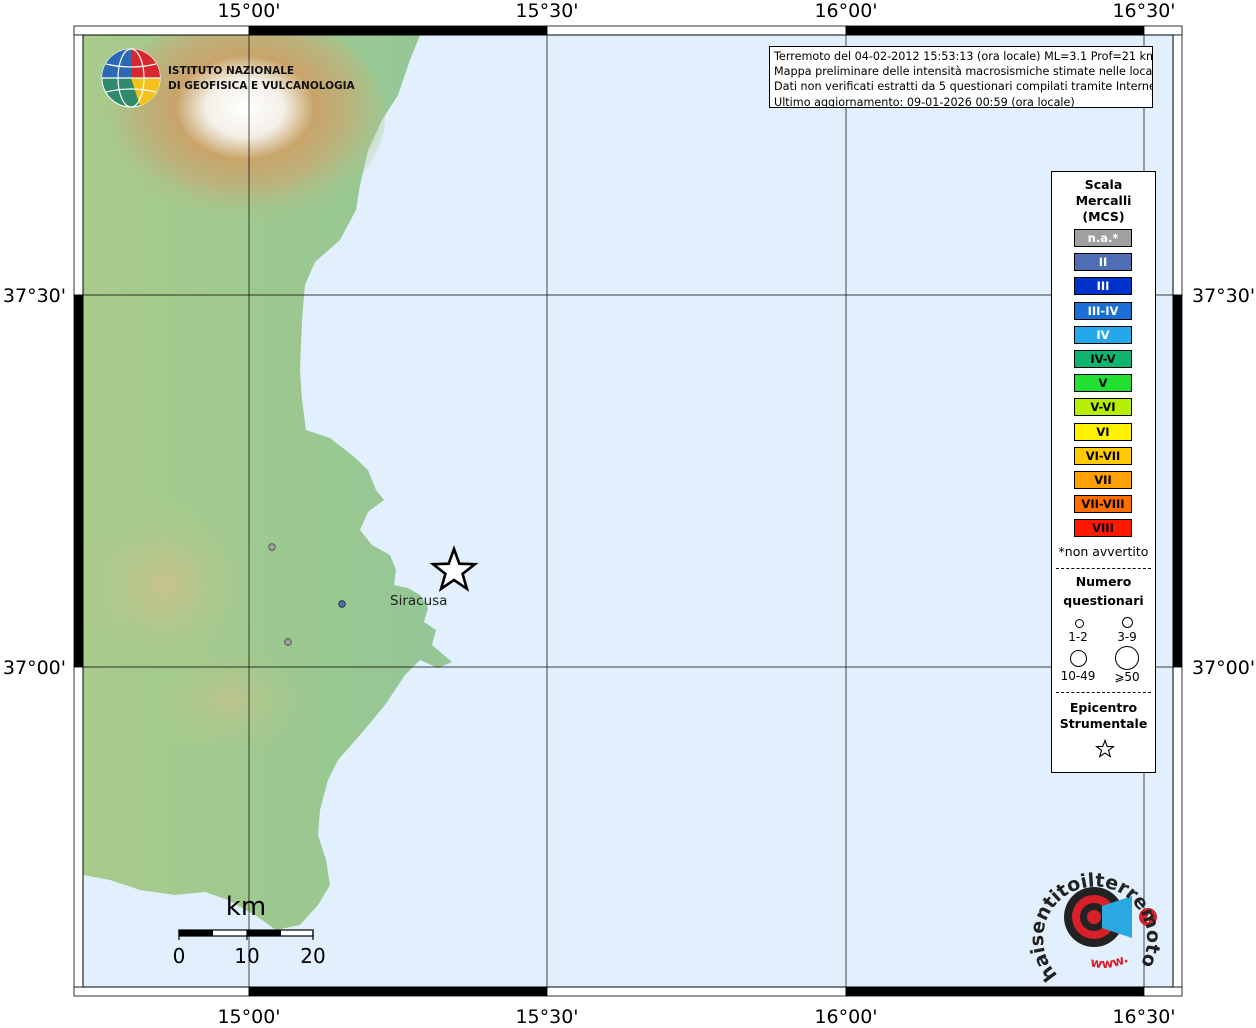 The width and height of the screenshot is (1256, 1028). Describe the element at coordinates (1127, 658) in the screenshot. I see `count-circle-xlarge` at that location.